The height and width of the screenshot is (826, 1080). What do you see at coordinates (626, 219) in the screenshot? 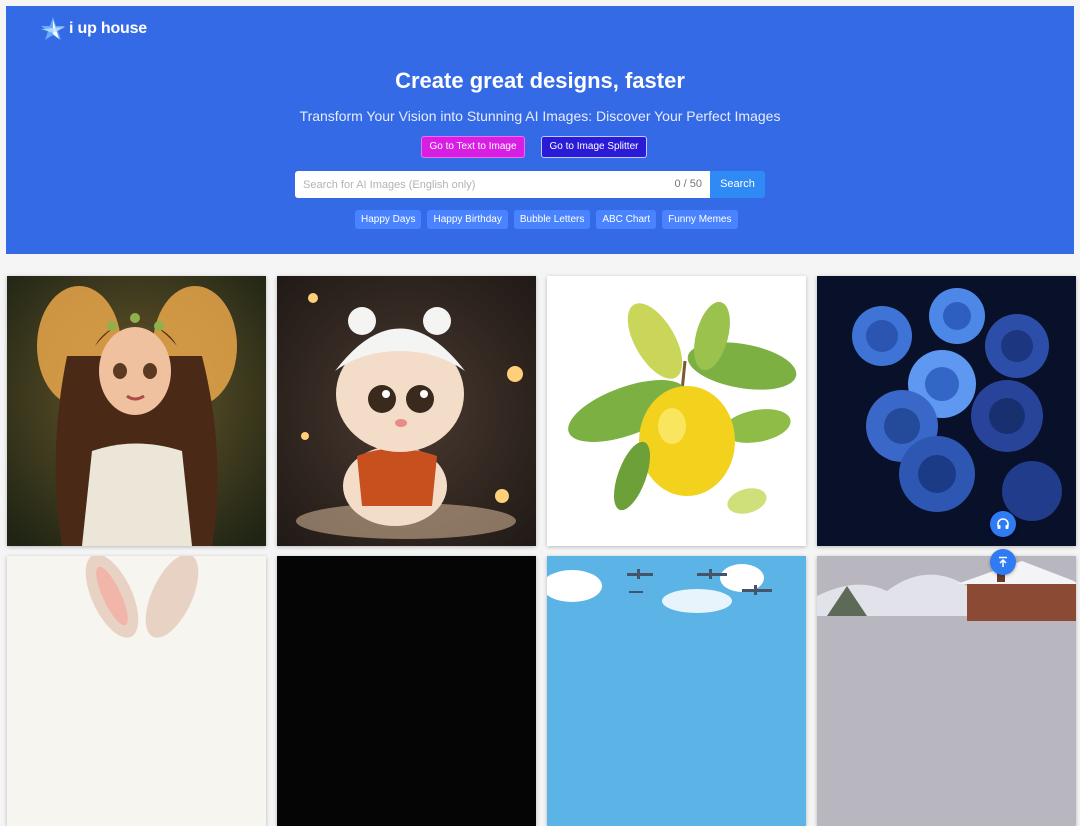
I see `tag-abc-chart: ABC Chart` at bounding box center [626, 219].